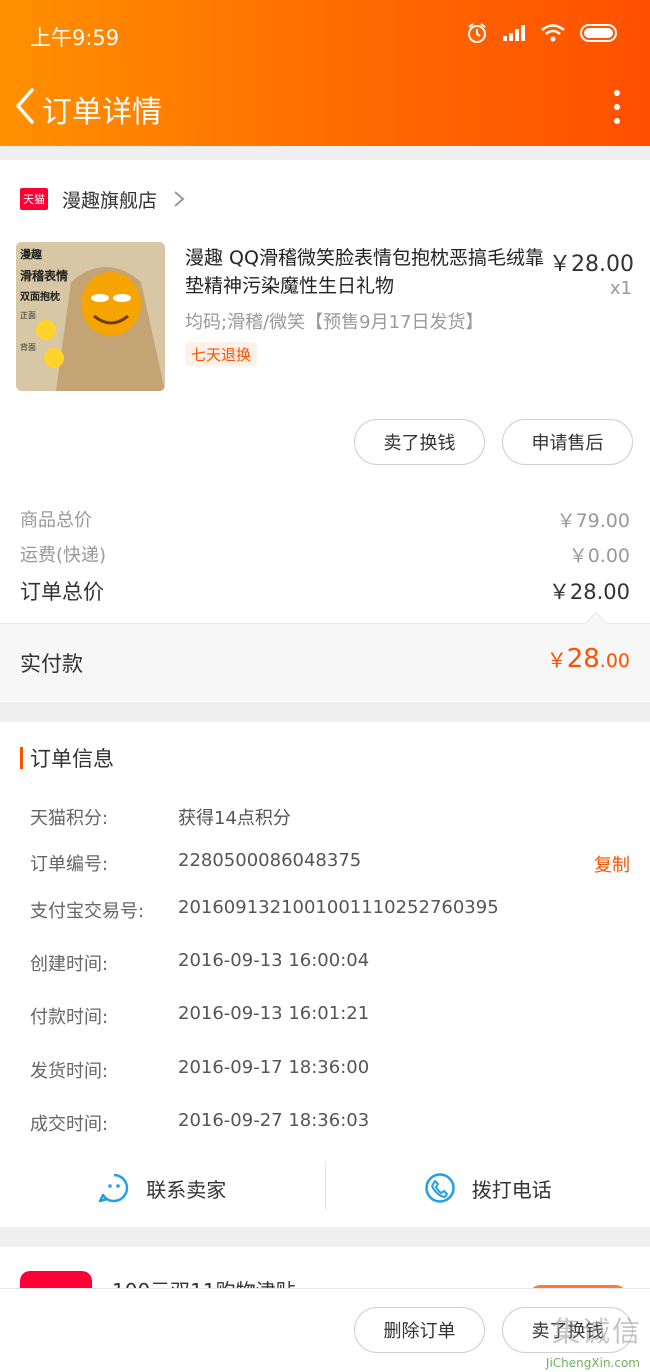 The width and height of the screenshot is (650, 1372). What do you see at coordinates (593, 521) in the screenshot?
I see `goods-total-value: ￥79.00` at bounding box center [593, 521].